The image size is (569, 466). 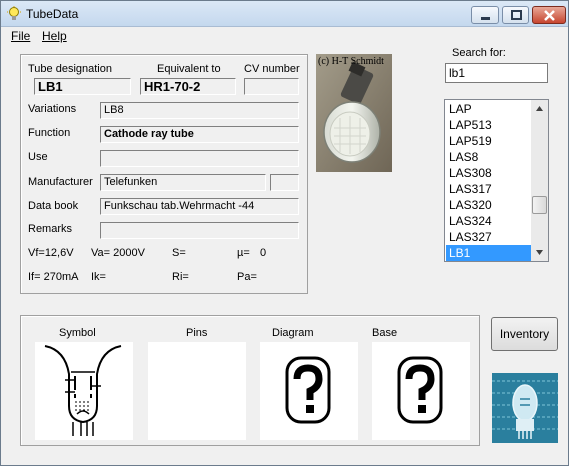 I want to click on list-item: LAP513, so click(x=488, y=125).